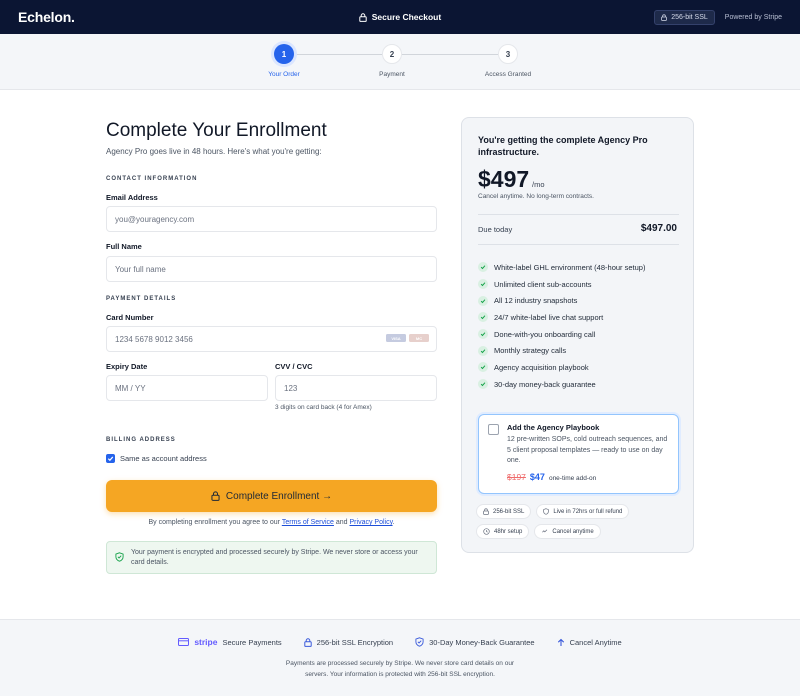 This screenshot has height=696, width=800. I want to click on feature-item: All 12 industry snapshots, so click(561, 300).